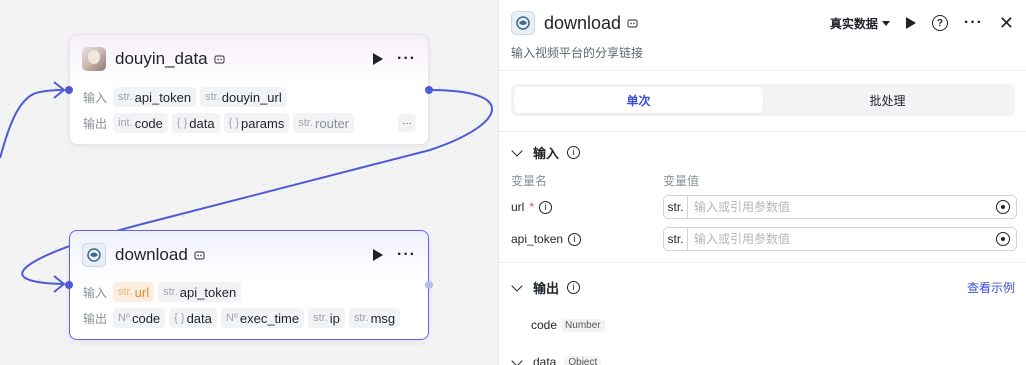  What do you see at coordinates (532, 207) in the screenshot?
I see `param-label-url: url * i` at bounding box center [532, 207].